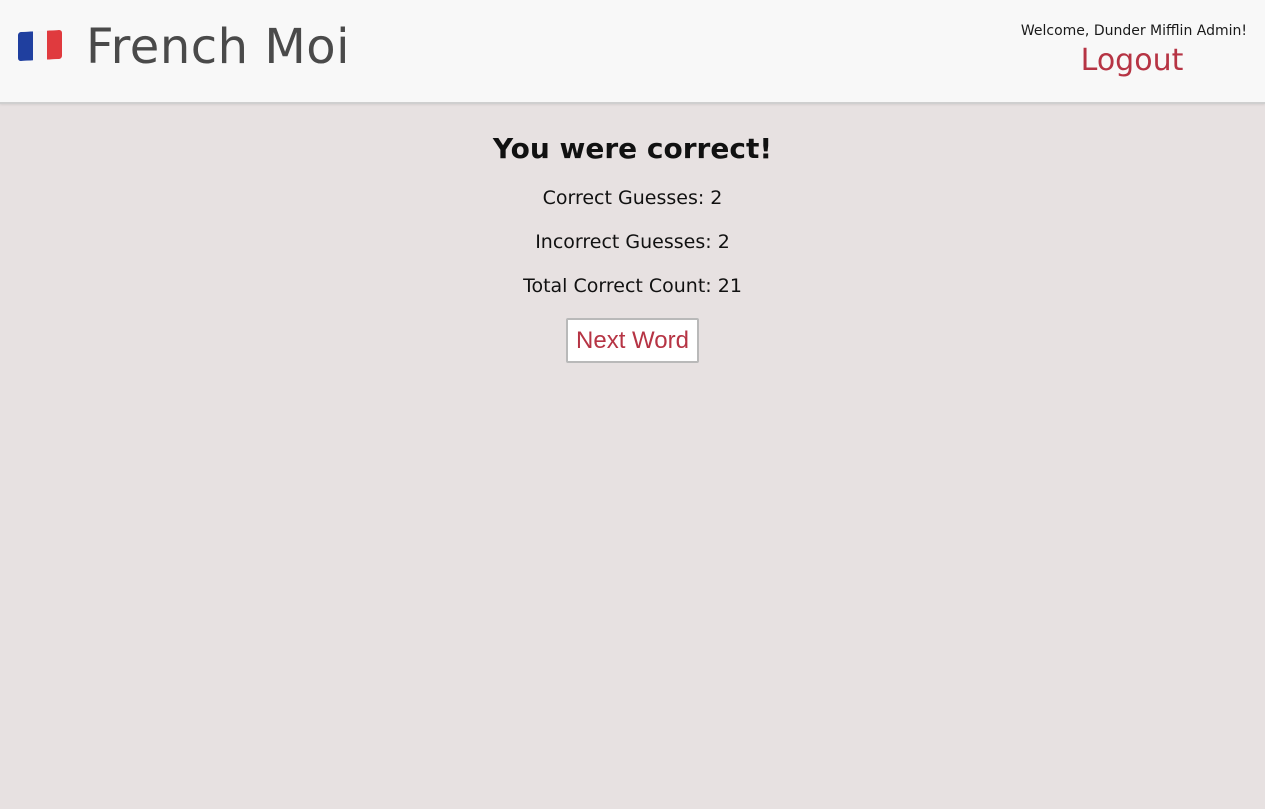  What do you see at coordinates (632, 198) in the screenshot?
I see `correct-guesses-text: Correct Guesses: 2` at bounding box center [632, 198].